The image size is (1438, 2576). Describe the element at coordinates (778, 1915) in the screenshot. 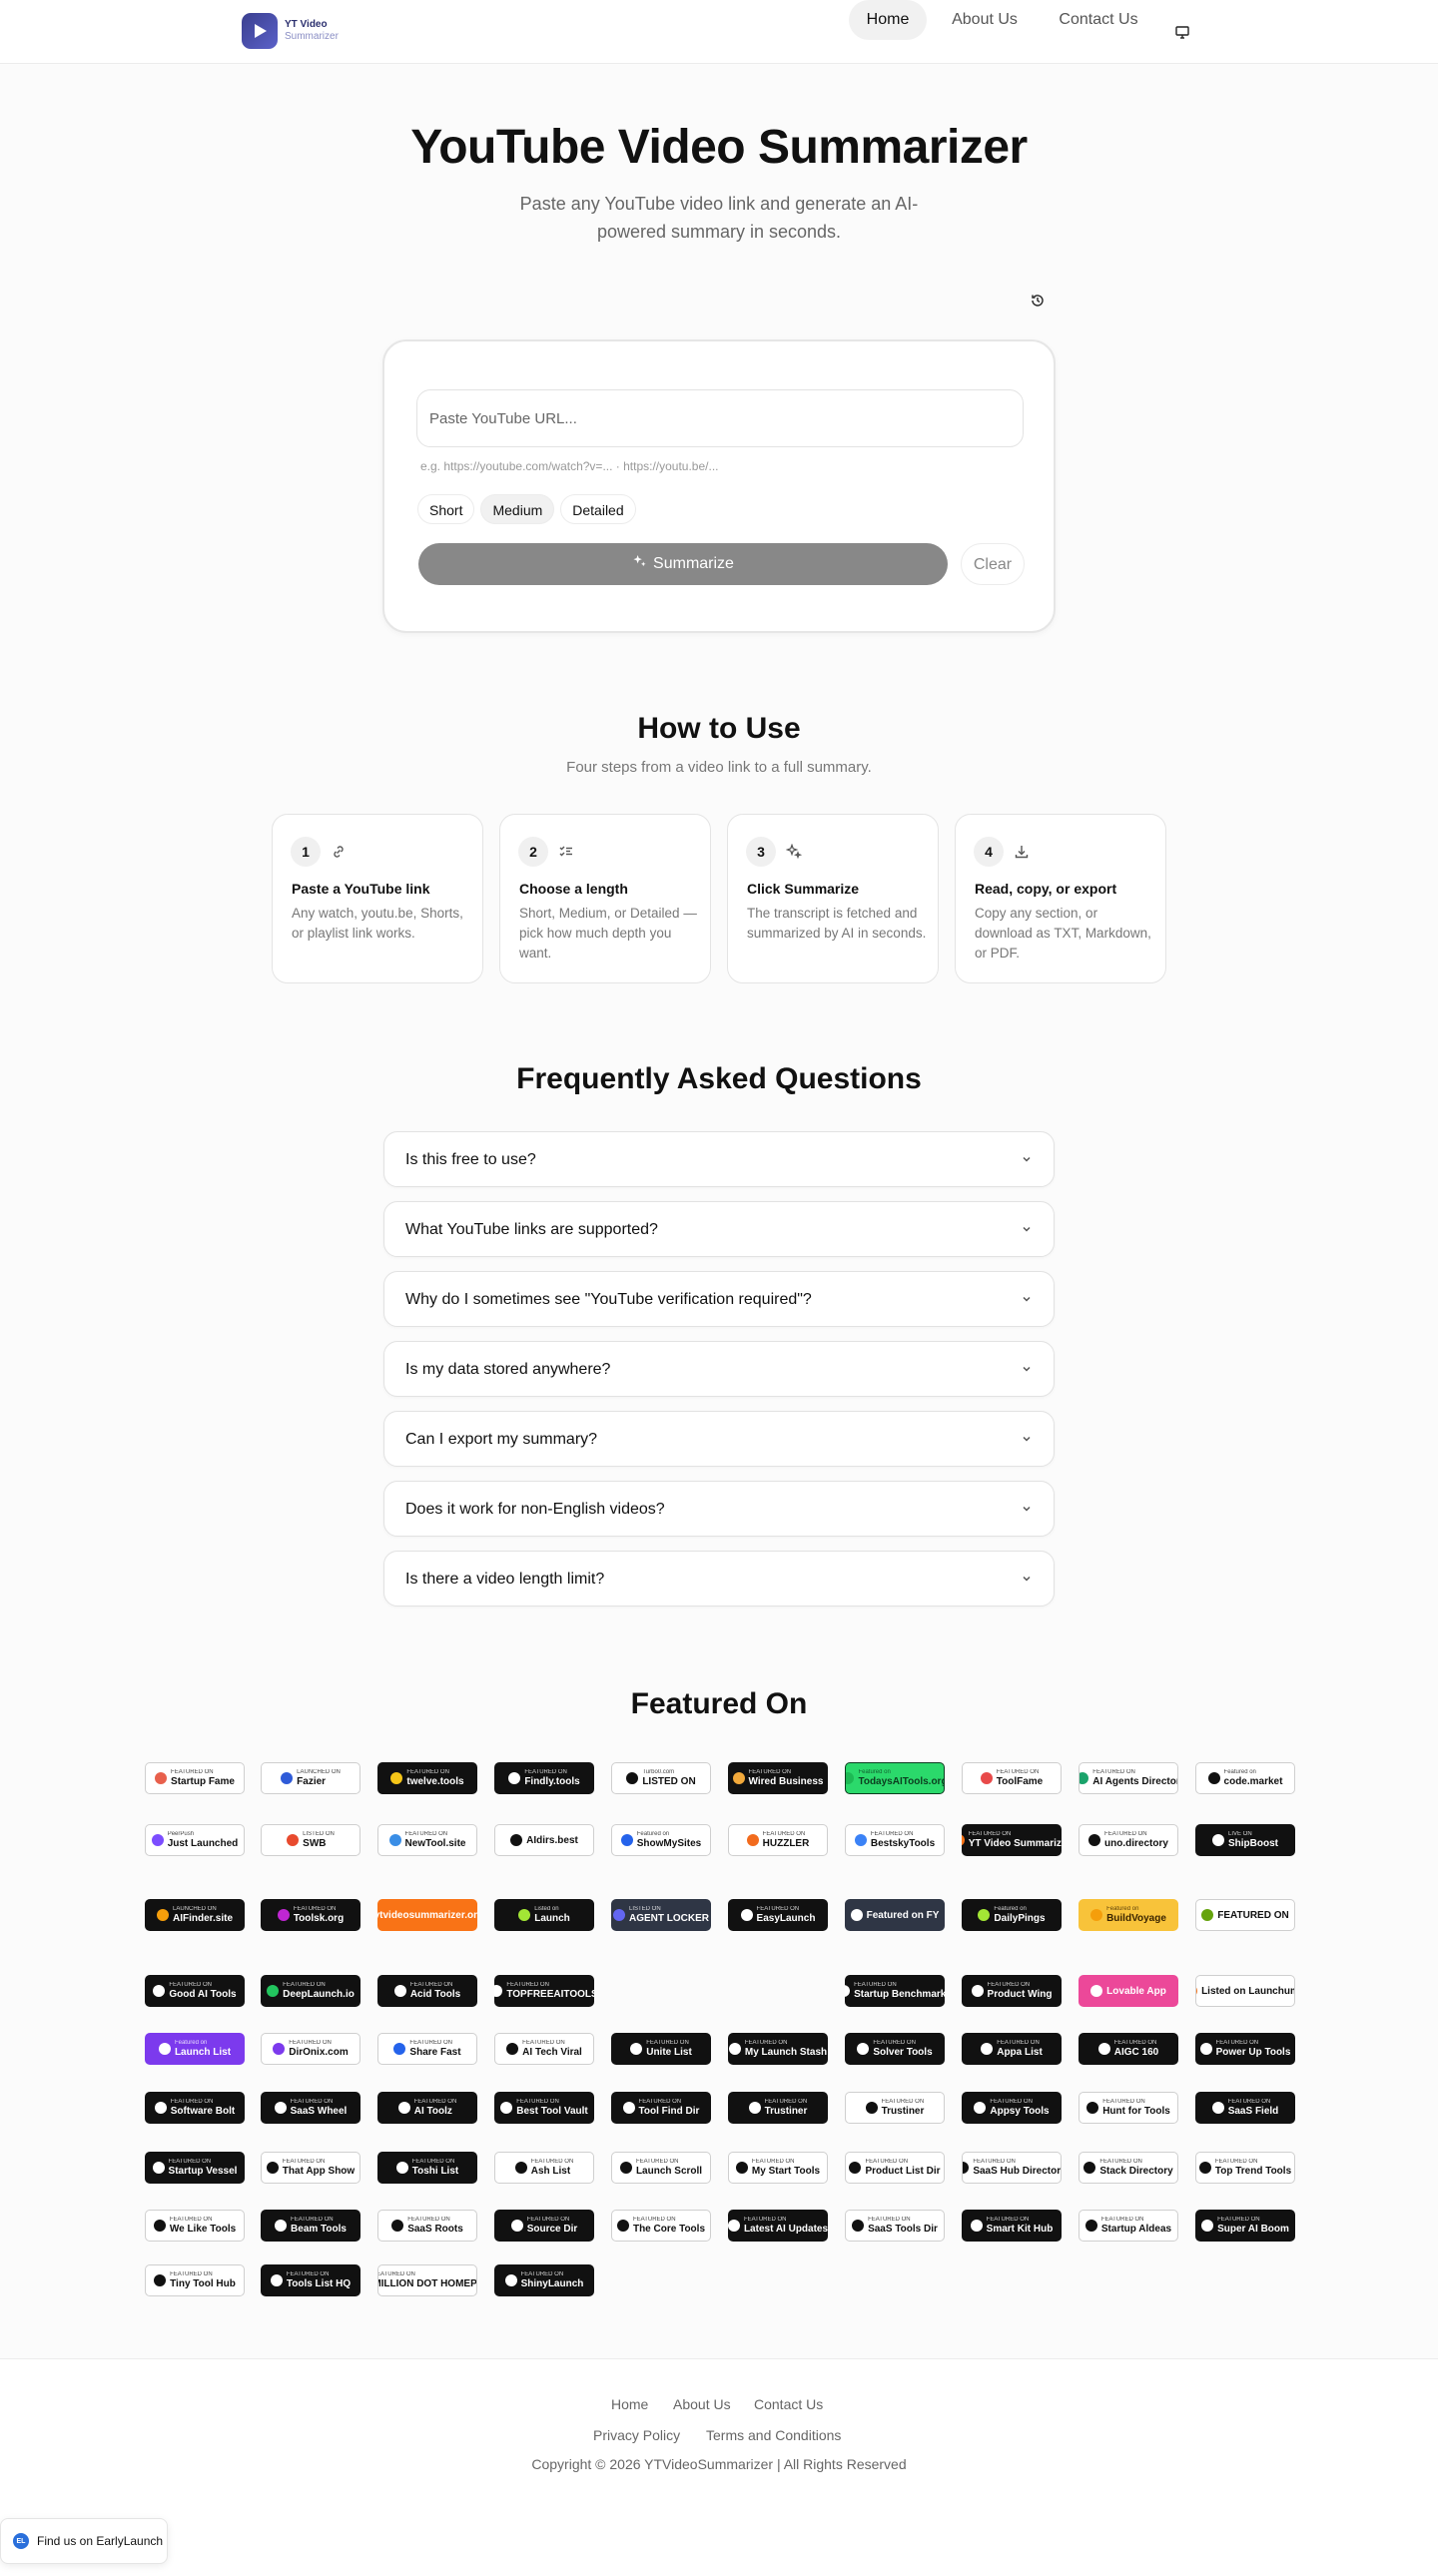

I see `featured-badge: FEATURED ON EasyLaunch` at that location.